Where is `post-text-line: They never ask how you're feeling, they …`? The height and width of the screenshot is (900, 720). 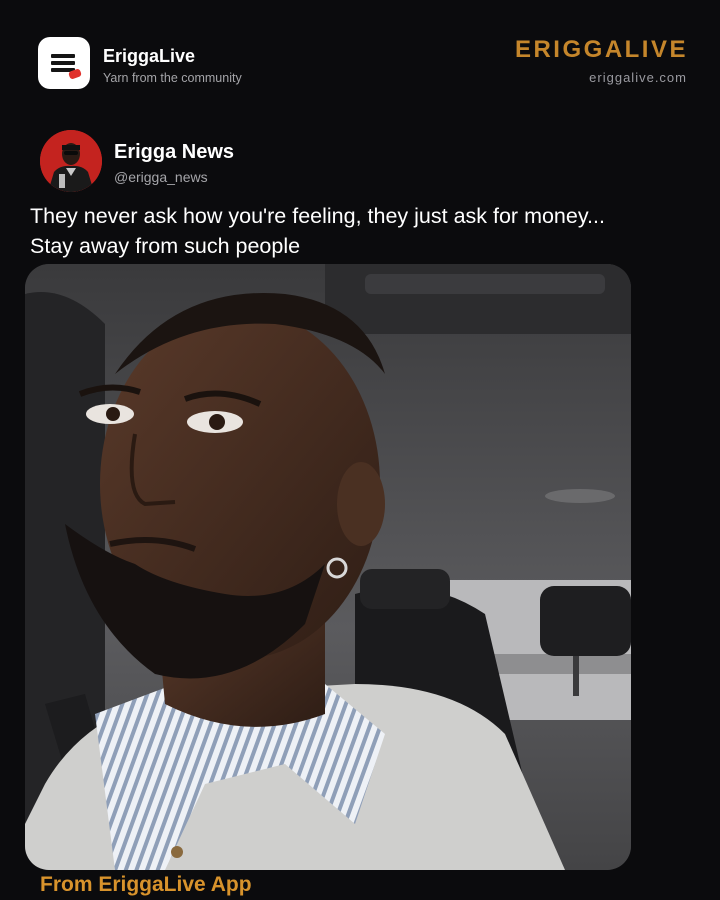 post-text-line: They never ask how you're feeling, they … is located at coordinates (317, 216).